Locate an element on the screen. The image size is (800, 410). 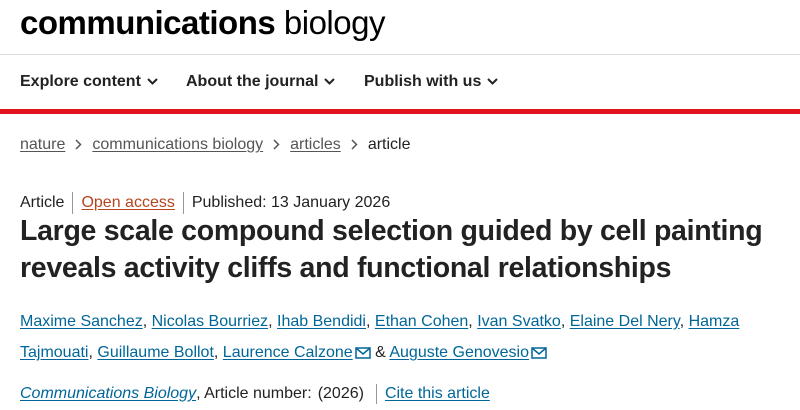
nav-label: About the journal is located at coordinates (252, 81).